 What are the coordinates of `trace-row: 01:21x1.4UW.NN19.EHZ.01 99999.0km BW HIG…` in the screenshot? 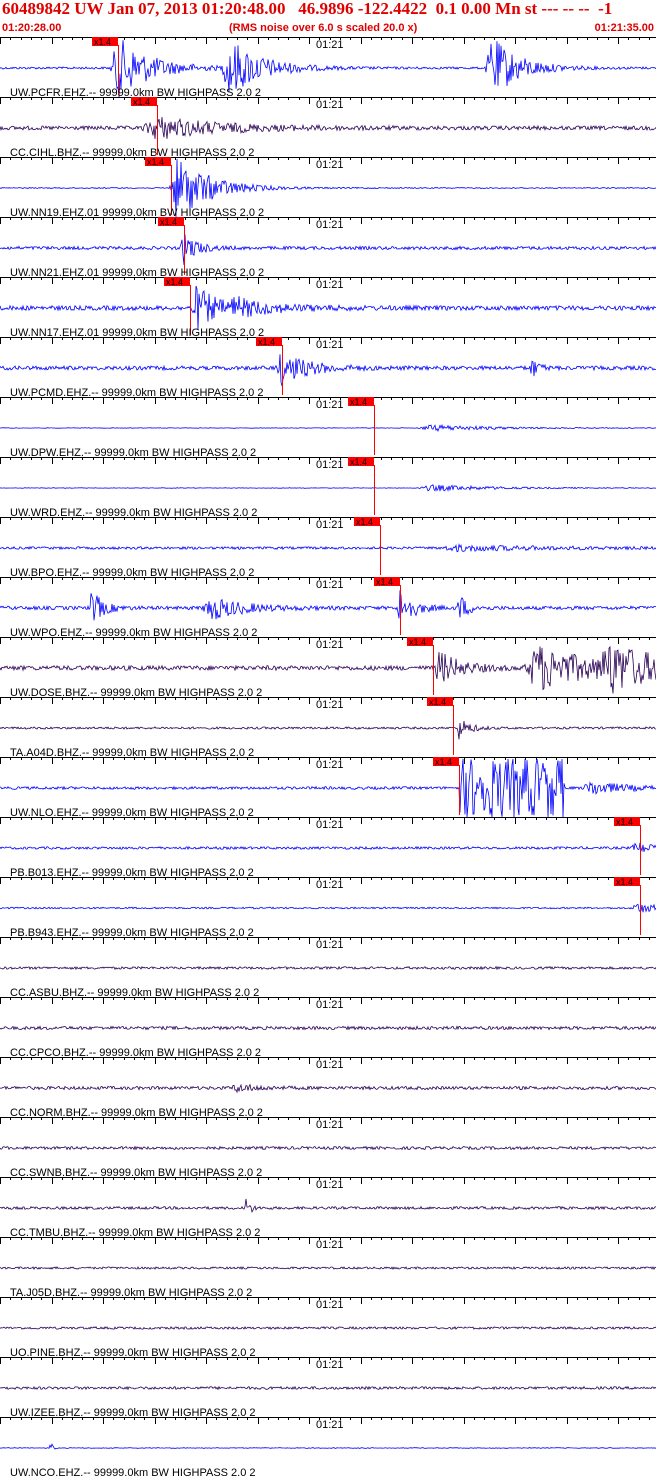 It's located at (328, 188).